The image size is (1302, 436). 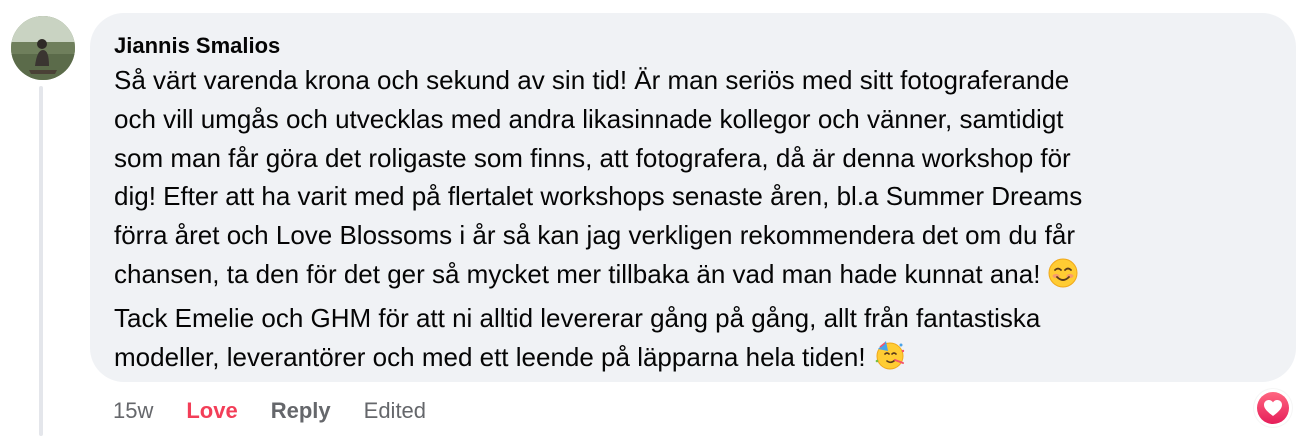 I want to click on edited-label: Edited, so click(x=395, y=410).